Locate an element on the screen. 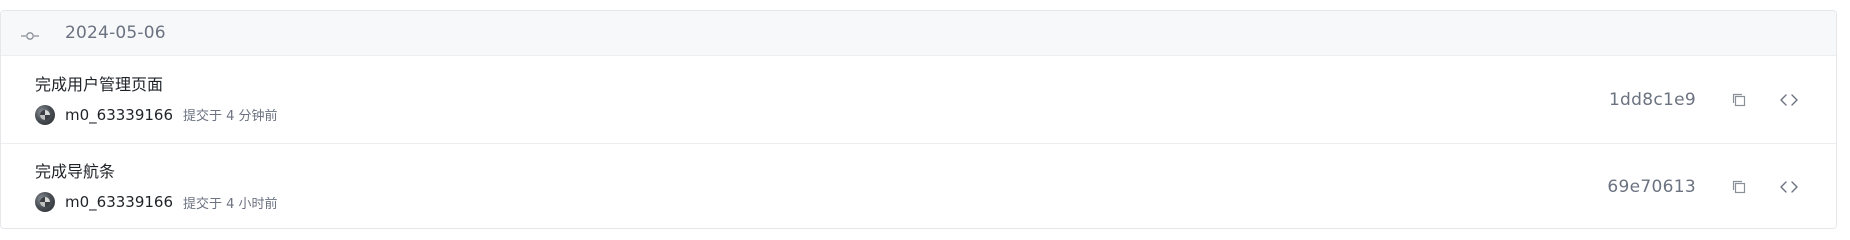 Image resolution: width=1850 pixels, height=240 pixels. commit-meta: m0_63339166 提交于 4 小时前 is located at coordinates (821, 202).